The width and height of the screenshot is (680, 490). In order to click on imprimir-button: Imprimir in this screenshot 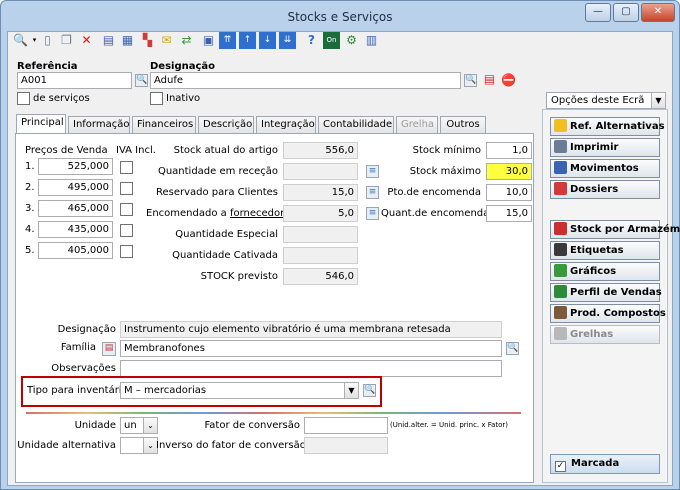, I will do `click(605, 147)`.